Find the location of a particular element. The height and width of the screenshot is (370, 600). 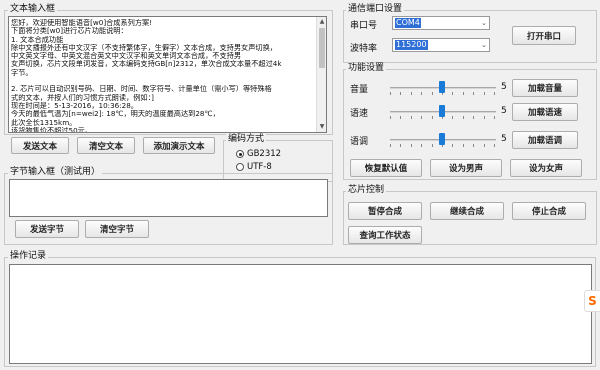

encoding-title: 编码方式 is located at coordinates (246, 139).